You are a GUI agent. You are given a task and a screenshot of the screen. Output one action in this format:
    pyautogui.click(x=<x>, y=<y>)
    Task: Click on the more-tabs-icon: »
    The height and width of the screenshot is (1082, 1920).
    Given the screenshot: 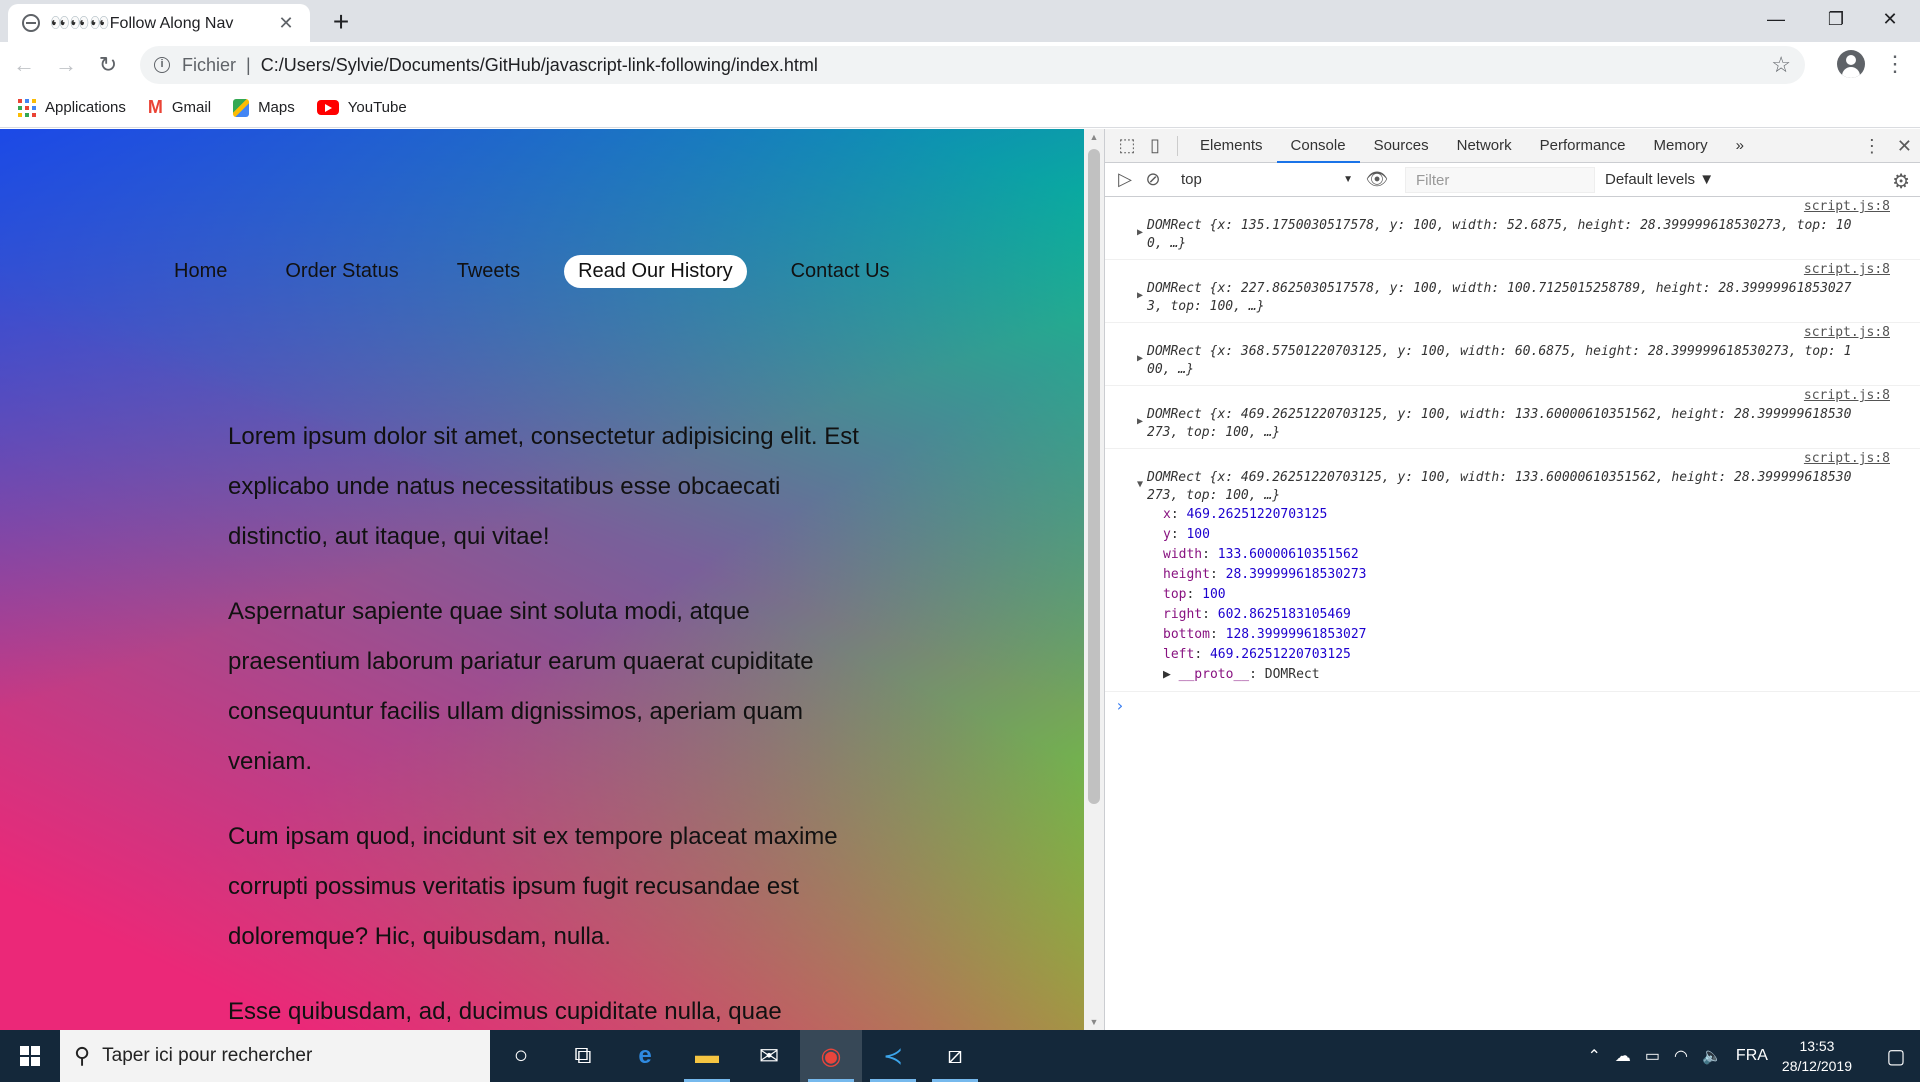 What is the action you would take?
    pyautogui.click(x=1740, y=146)
    